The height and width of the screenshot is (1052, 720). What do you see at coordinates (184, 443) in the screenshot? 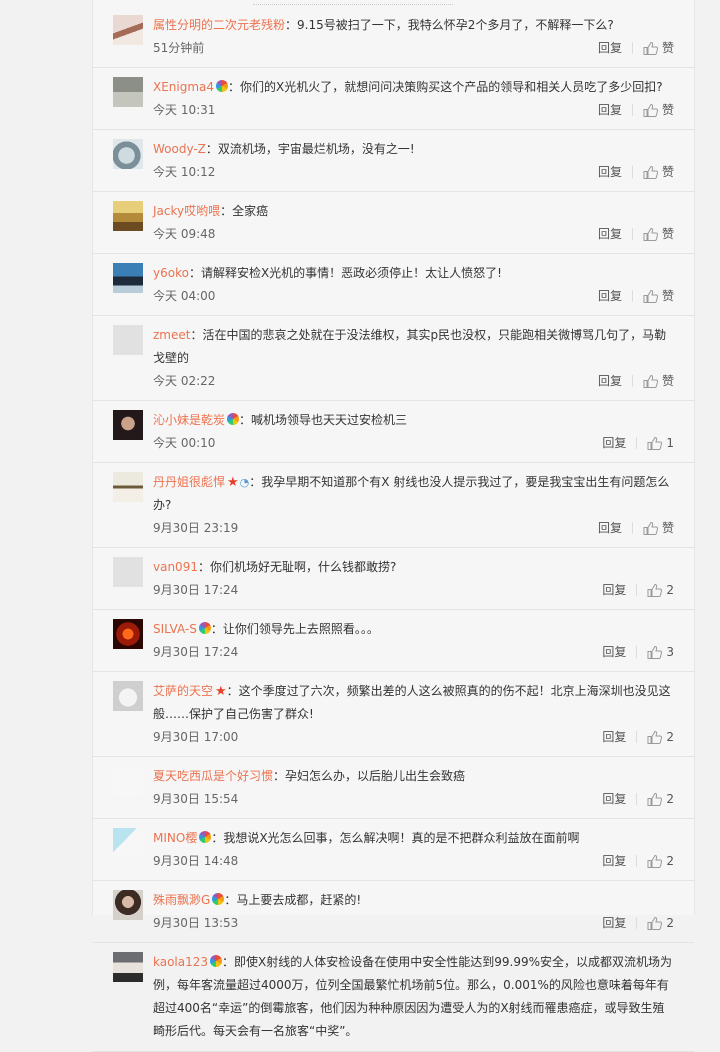
I see `comment-time: 今天 00:10` at bounding box center [184, 443].